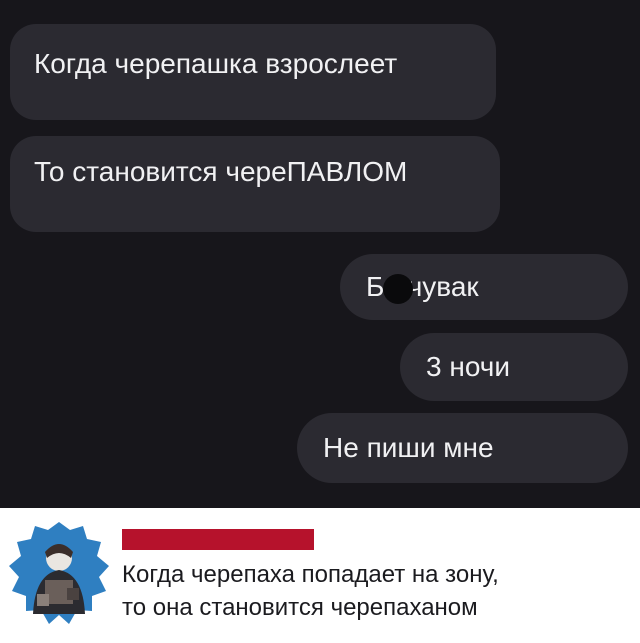 The image size is (640, 643). Describe the element at coordinates (300, 607) in the screenshot. I see `comment-line: то она становится черепаханом` at that location.